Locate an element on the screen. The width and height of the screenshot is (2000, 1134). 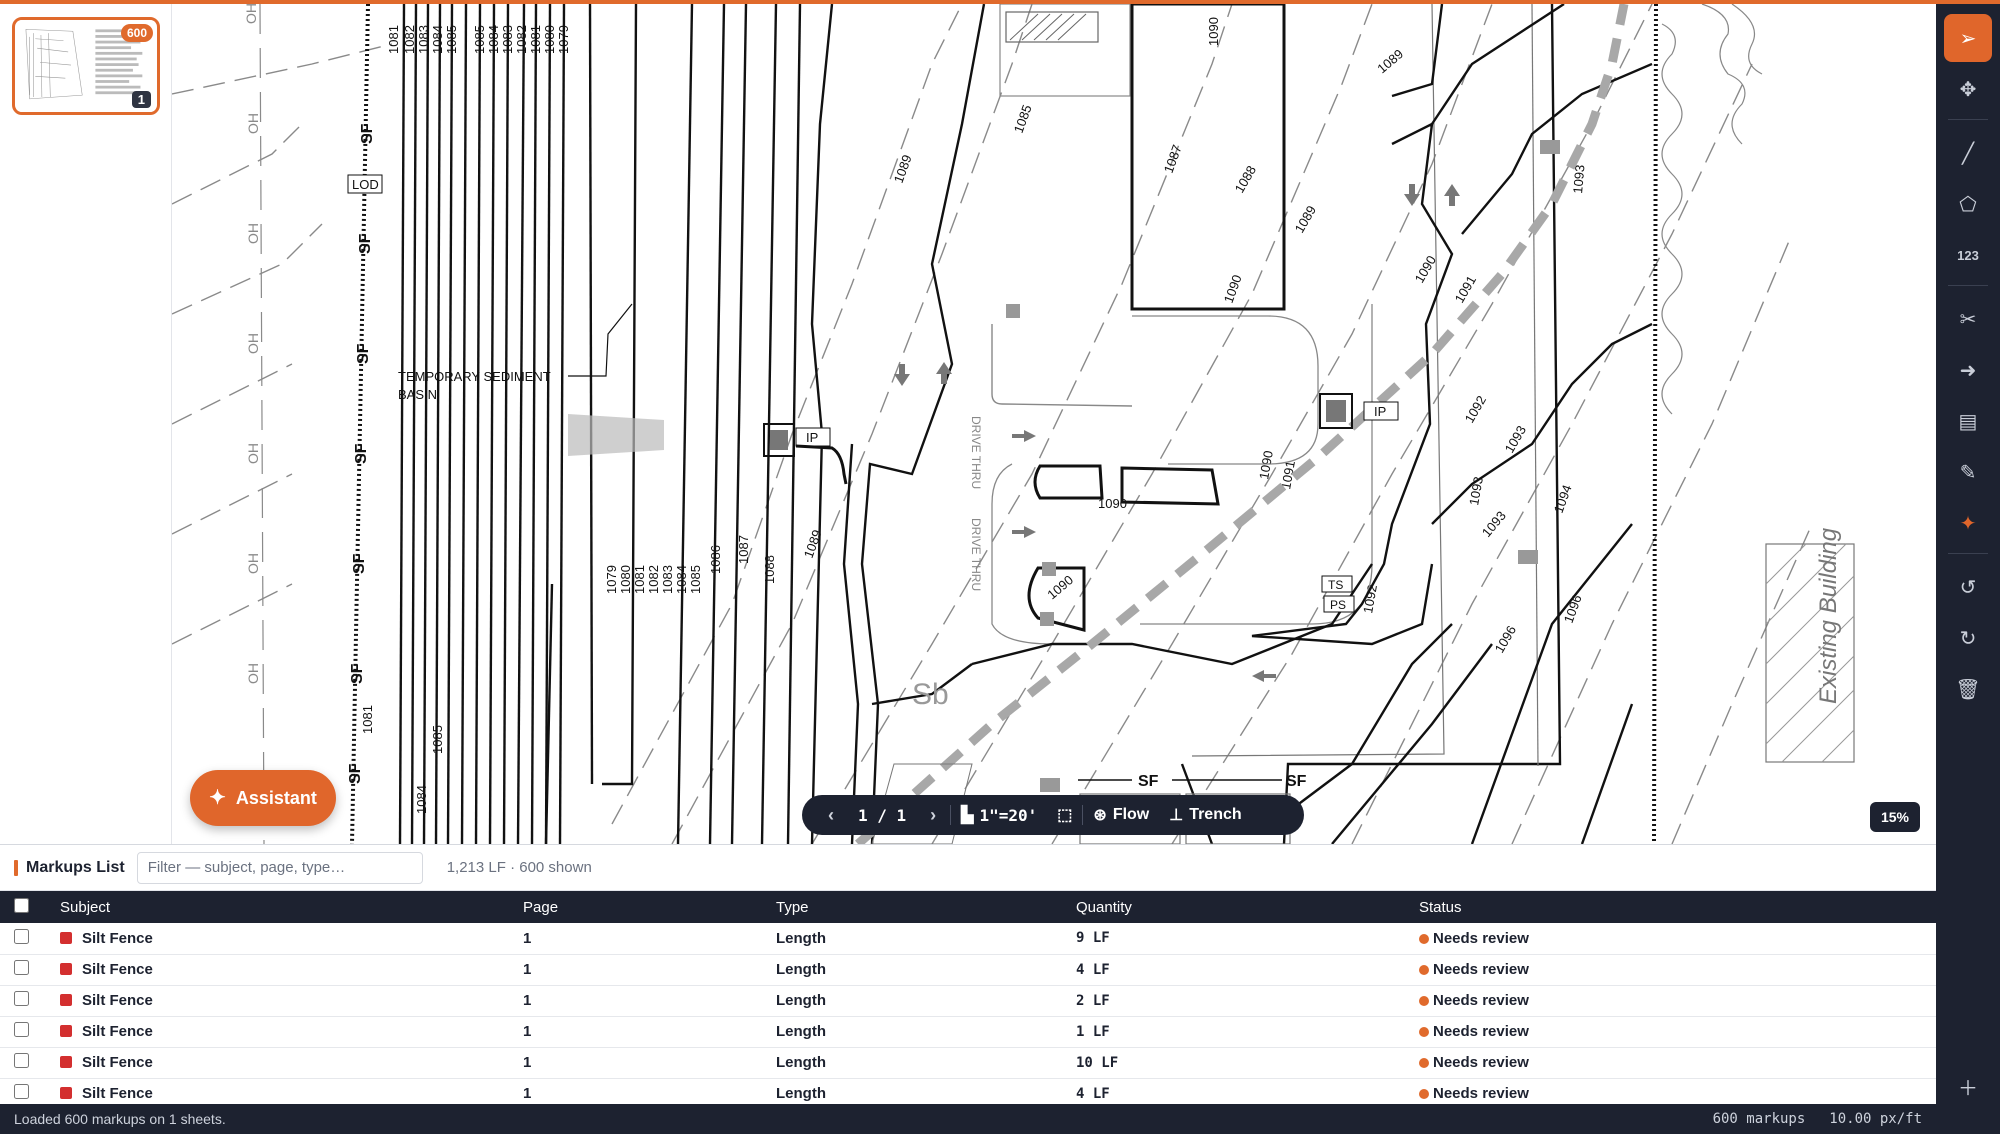
zoom-level: 15% is located at coordinates (1895, 817).